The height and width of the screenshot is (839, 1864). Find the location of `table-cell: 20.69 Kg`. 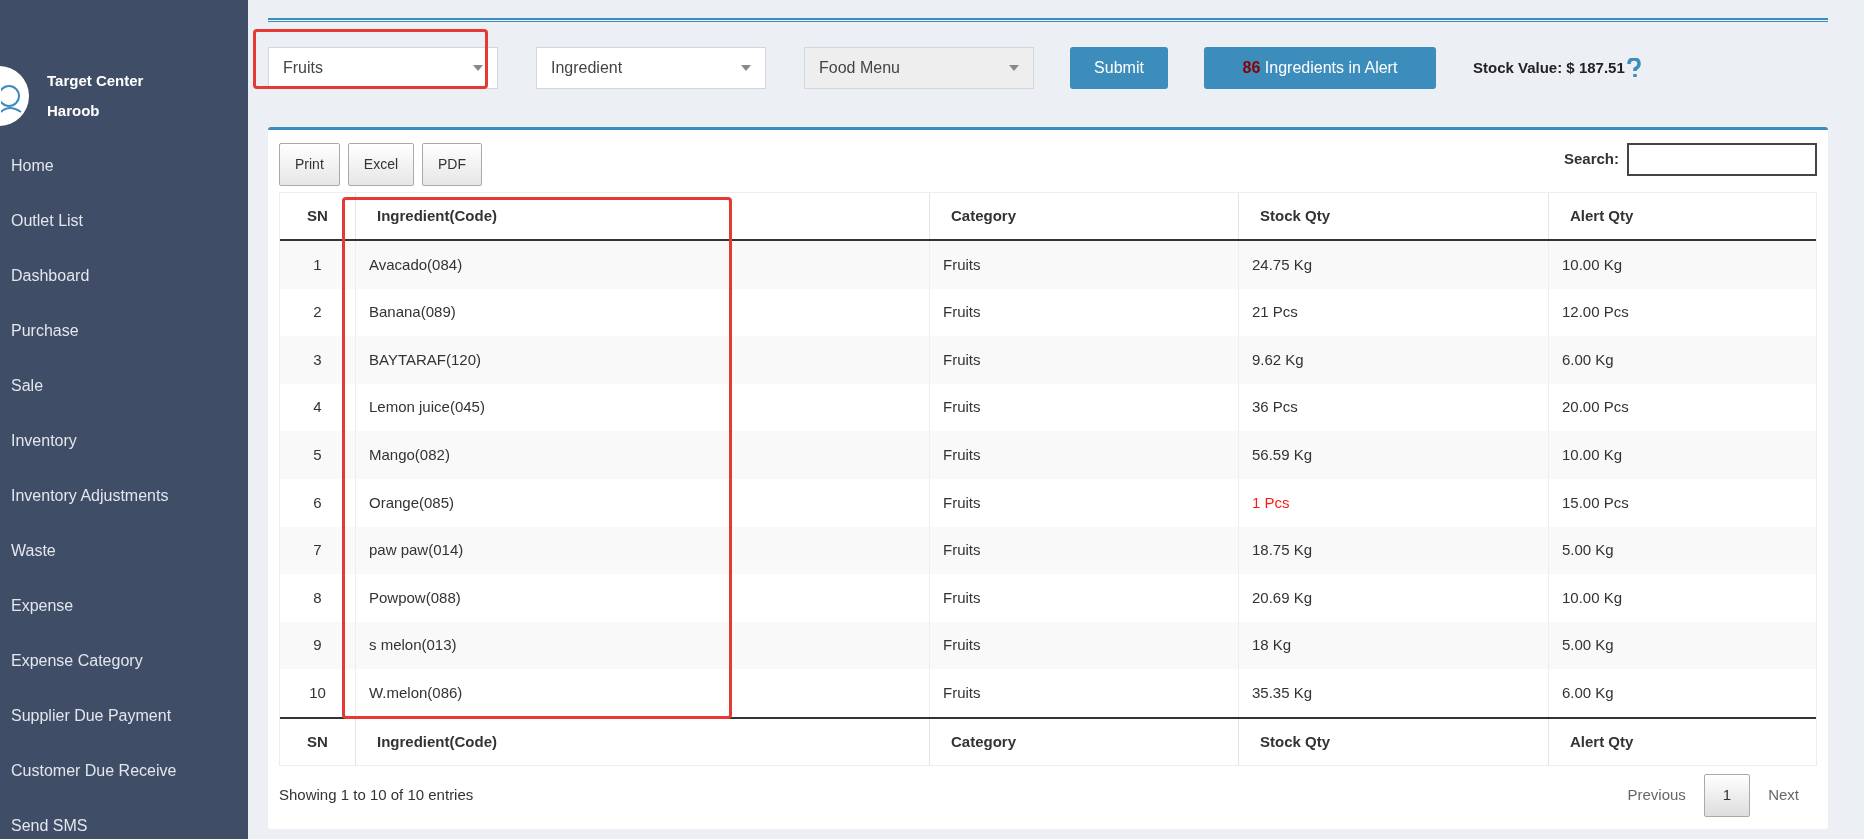

table-cell: 20.69 Kg is located at coordinates (1394, 598).